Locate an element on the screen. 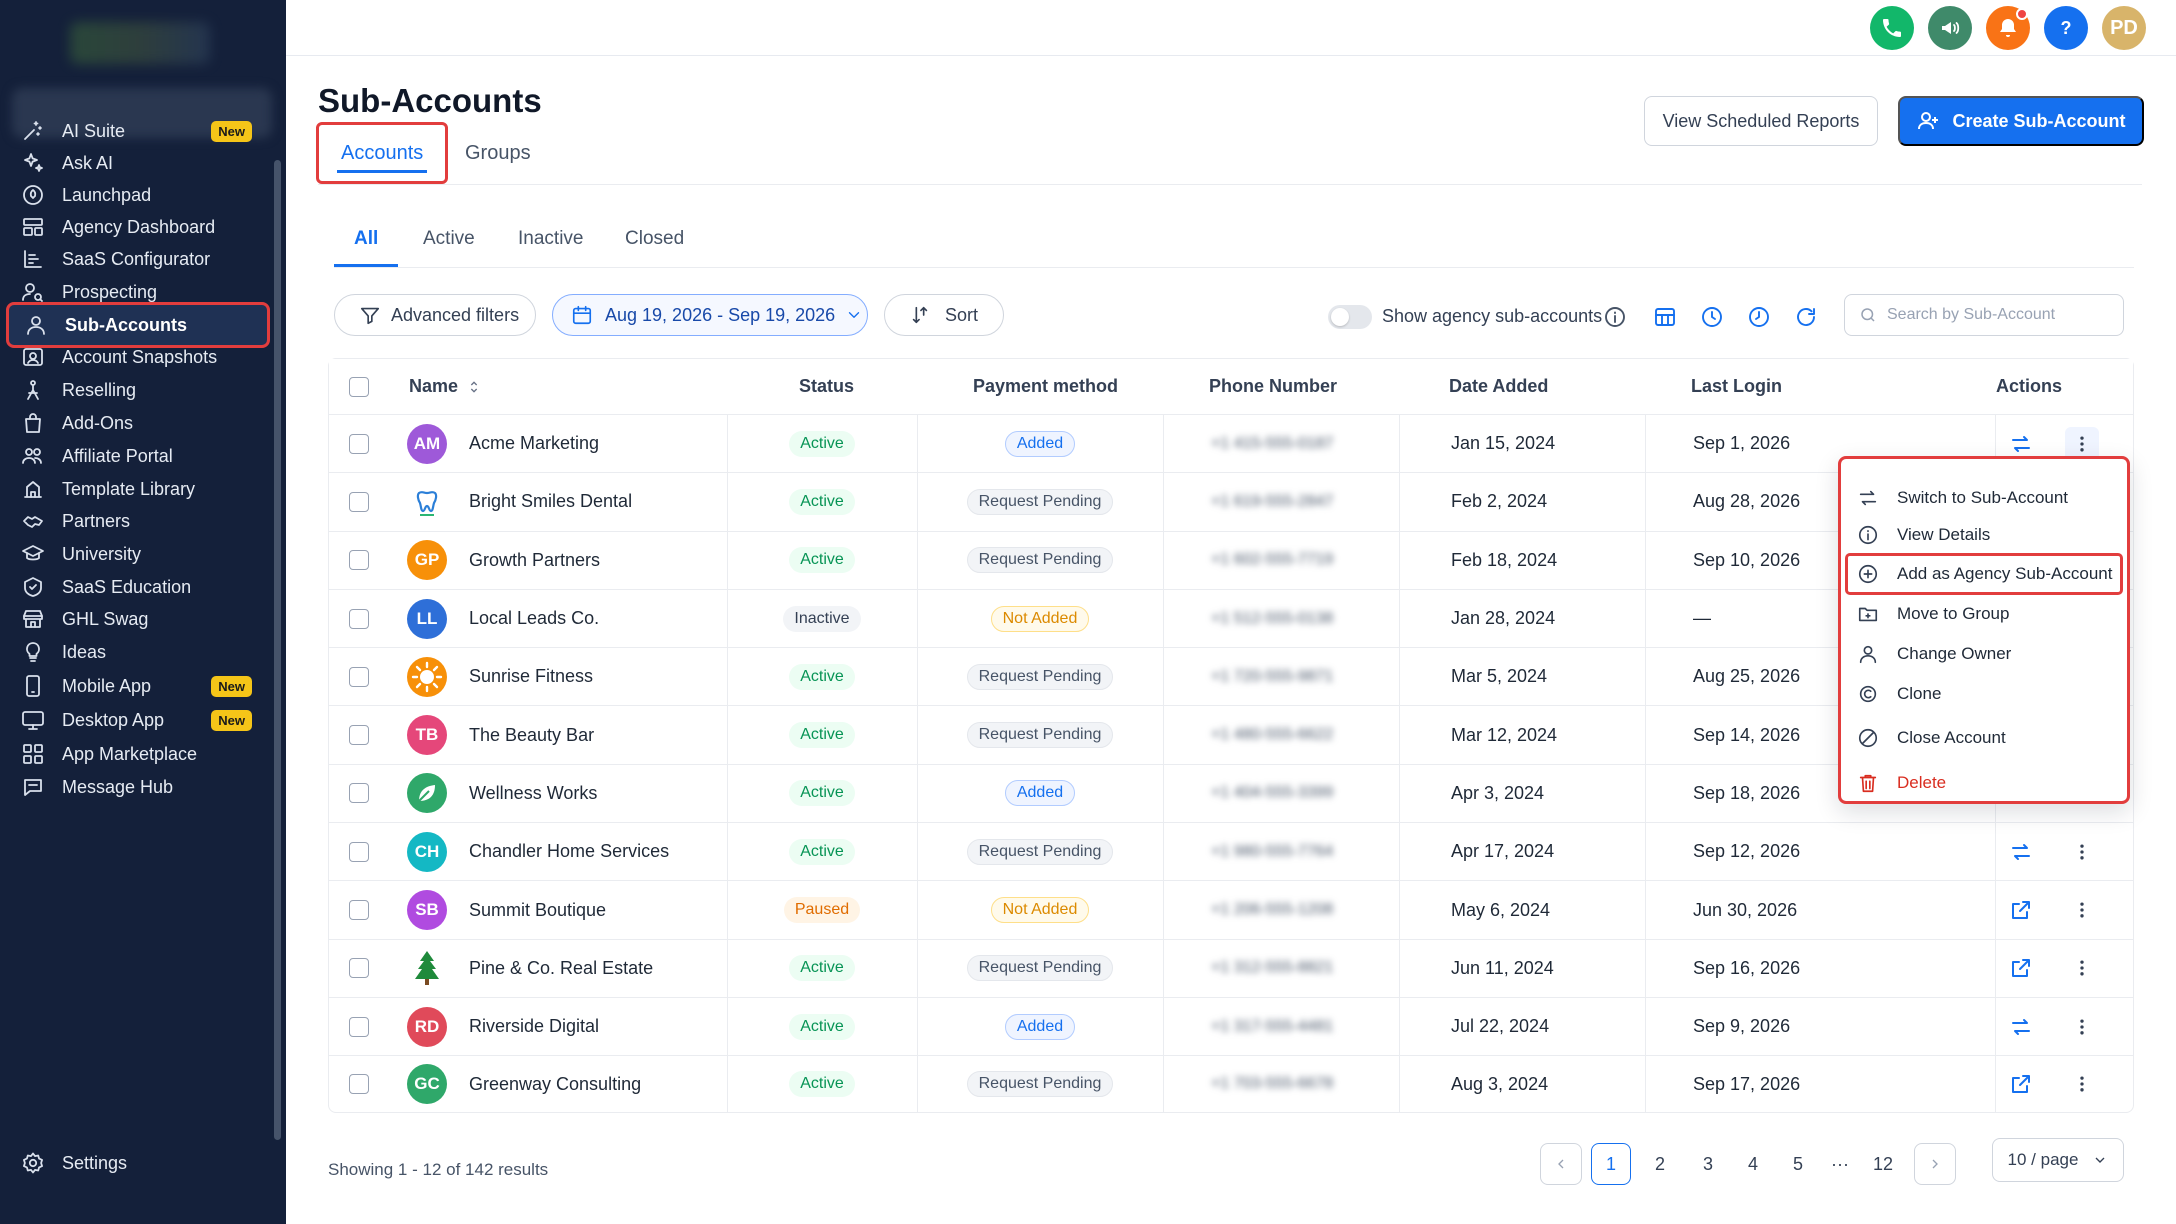  advanced-filters-button: Advanced filters is located at coordinates (435, 315).